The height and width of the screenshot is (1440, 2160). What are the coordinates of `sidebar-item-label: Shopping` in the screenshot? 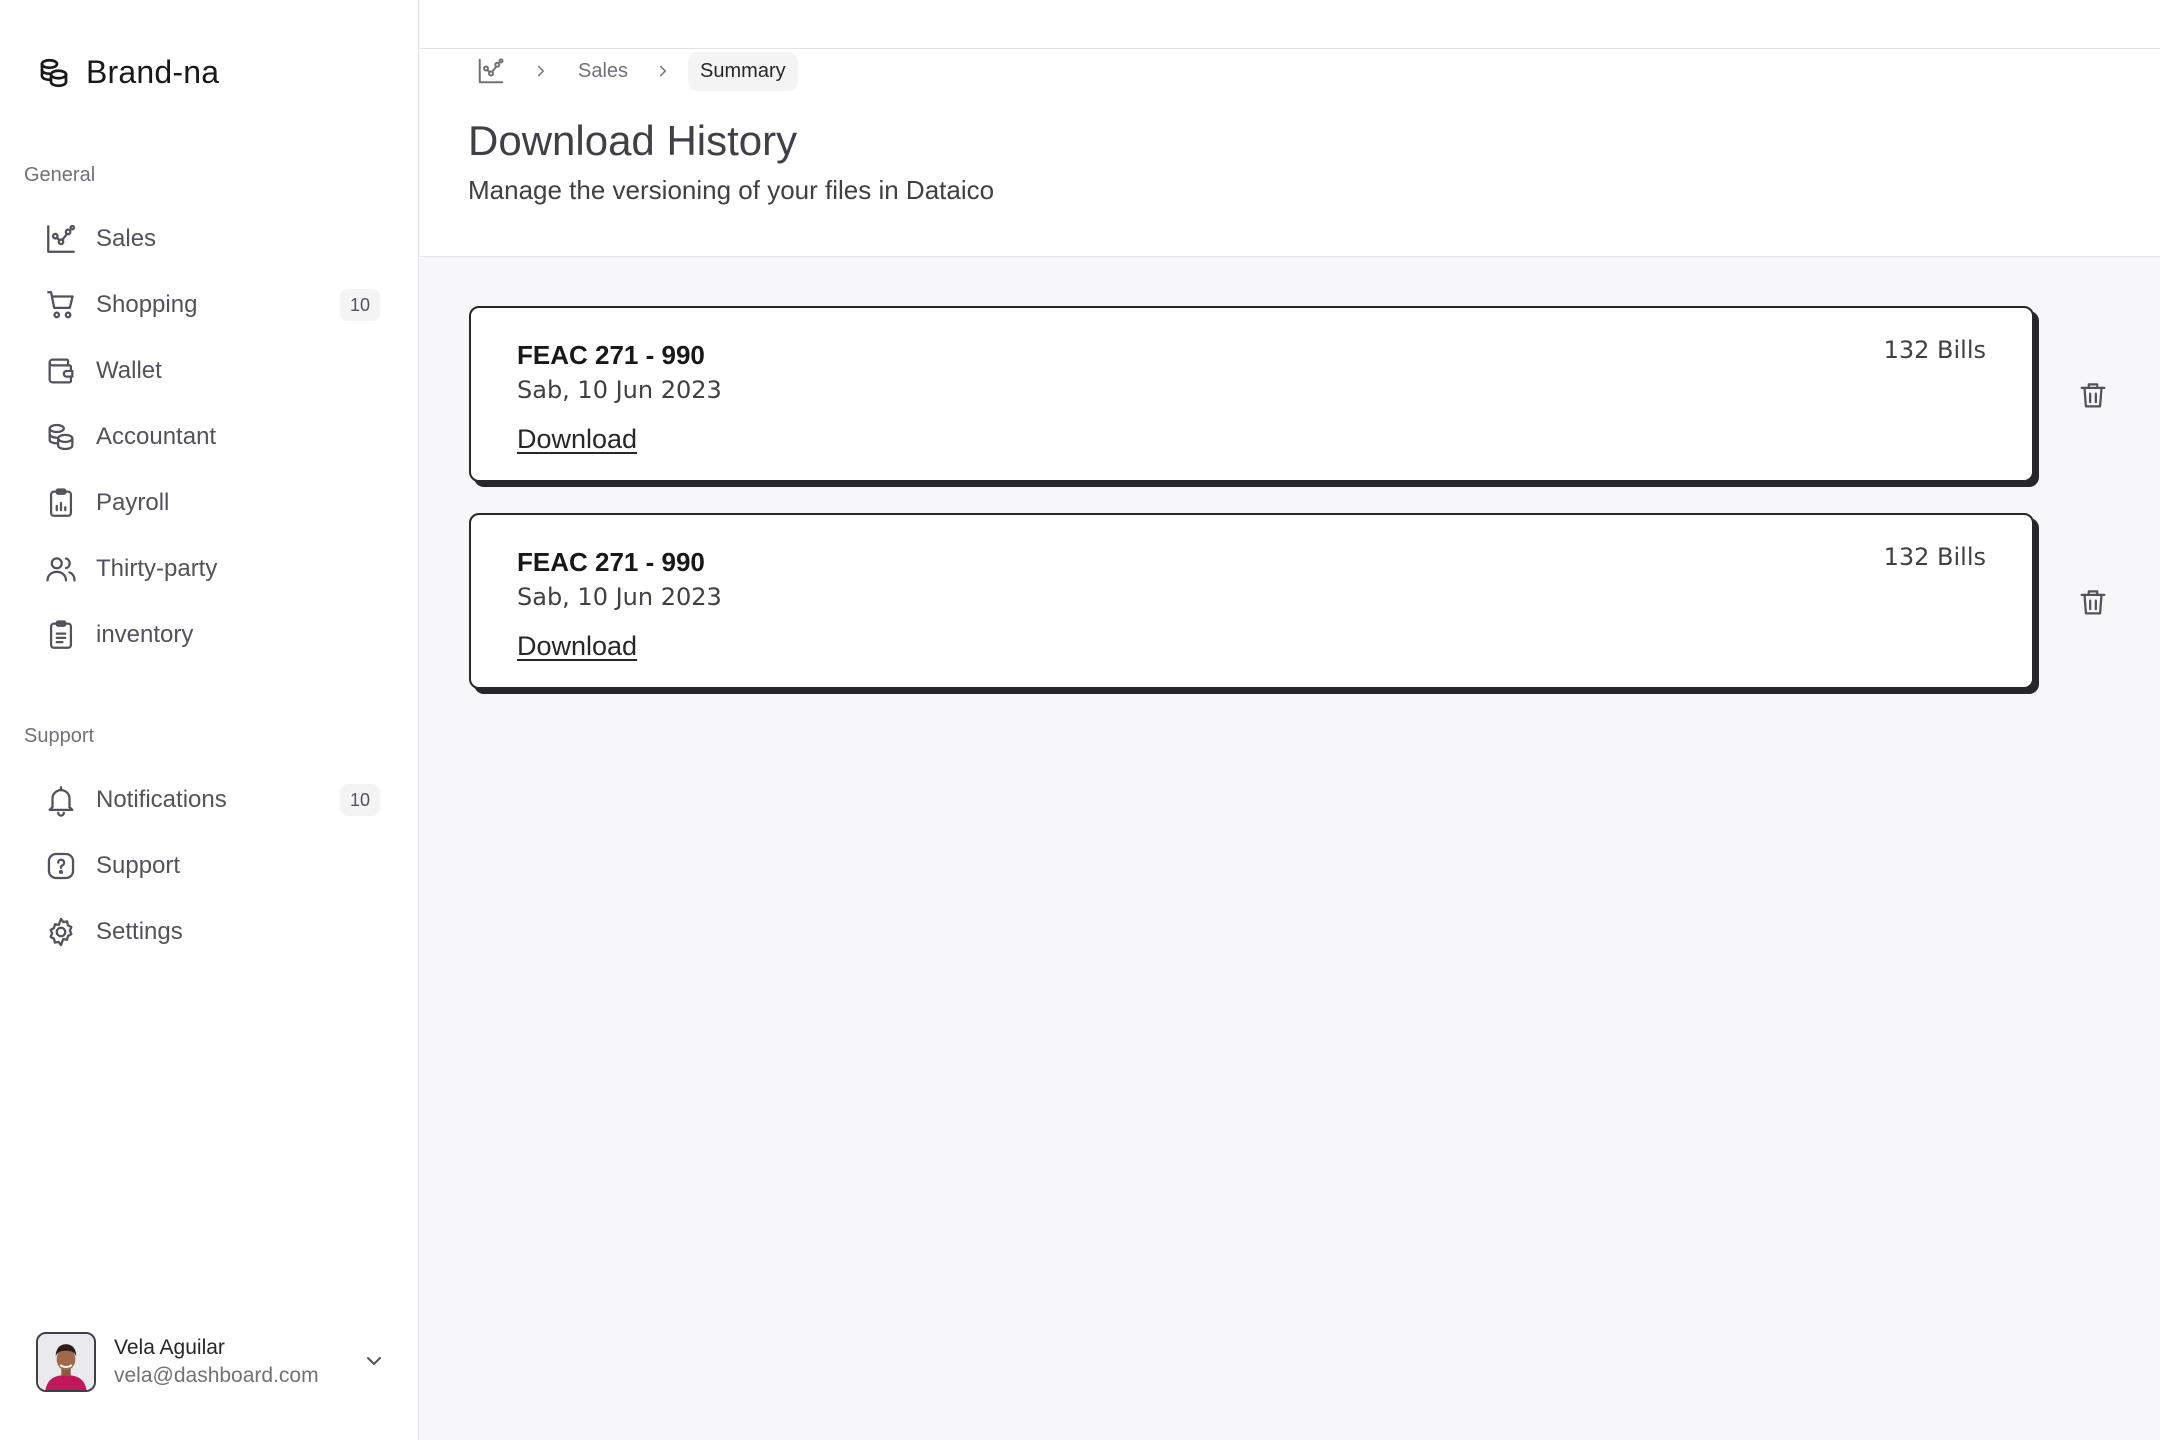 It's located at (147, 304).